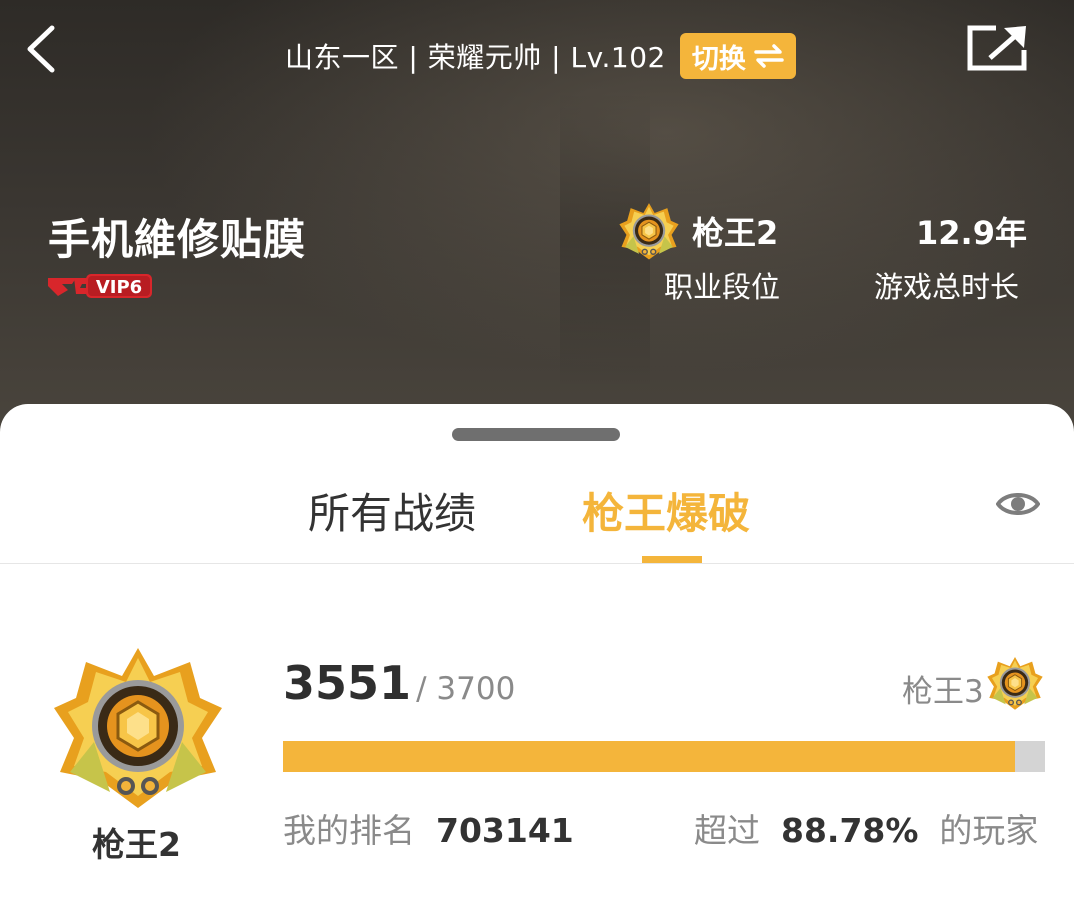 This screenshot has height=917, width=1074. I want to click on players-label: 的玩家, so click(989, 830).